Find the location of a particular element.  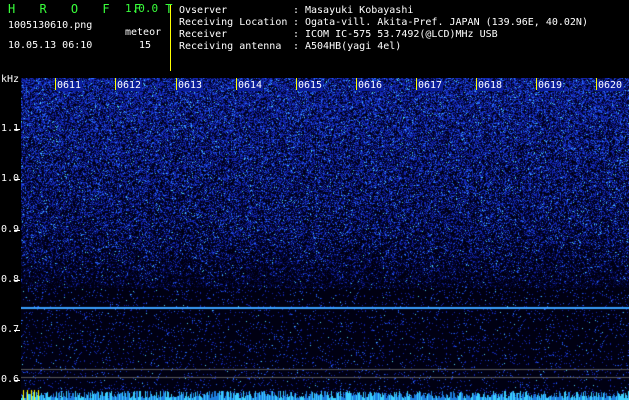

time-label: 0618 is located at coordinates (490, 85).